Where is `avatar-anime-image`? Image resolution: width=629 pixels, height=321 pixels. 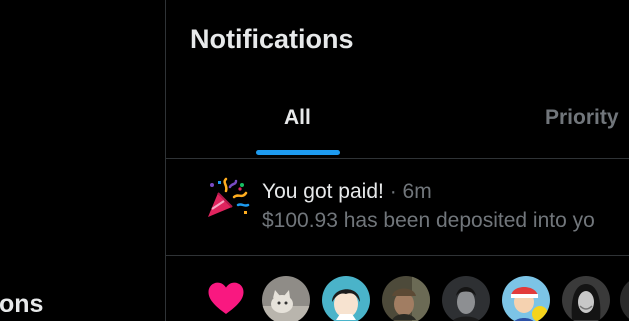 avatar-anime-image is located at coordinates (346, 298).